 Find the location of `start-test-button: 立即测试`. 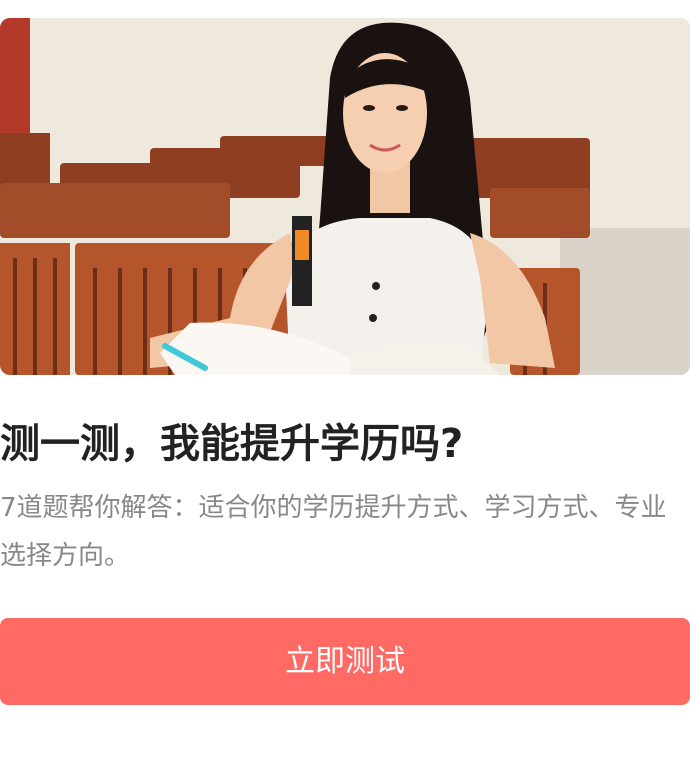

start-test-button: 立即测试 is located at coordinates (345, 661).